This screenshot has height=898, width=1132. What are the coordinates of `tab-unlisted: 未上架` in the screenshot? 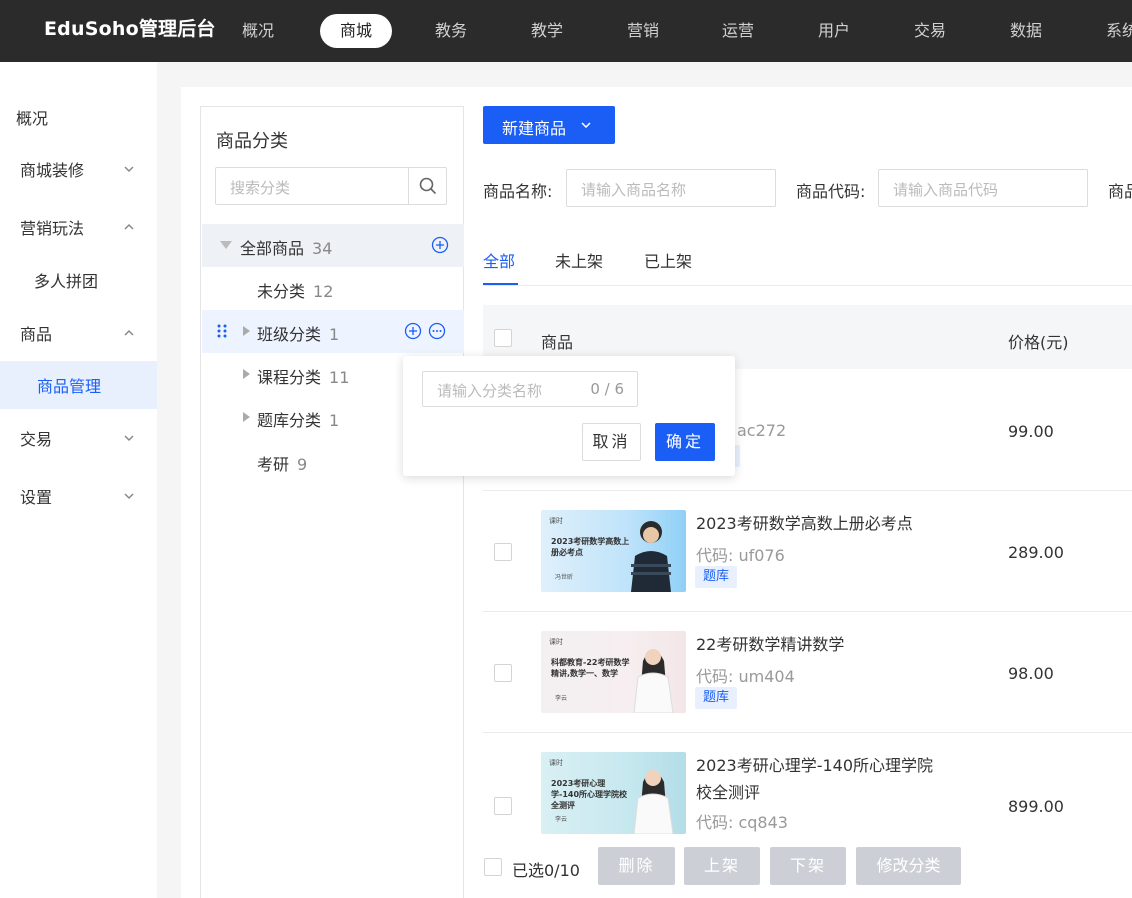 It's located at (579, 260).